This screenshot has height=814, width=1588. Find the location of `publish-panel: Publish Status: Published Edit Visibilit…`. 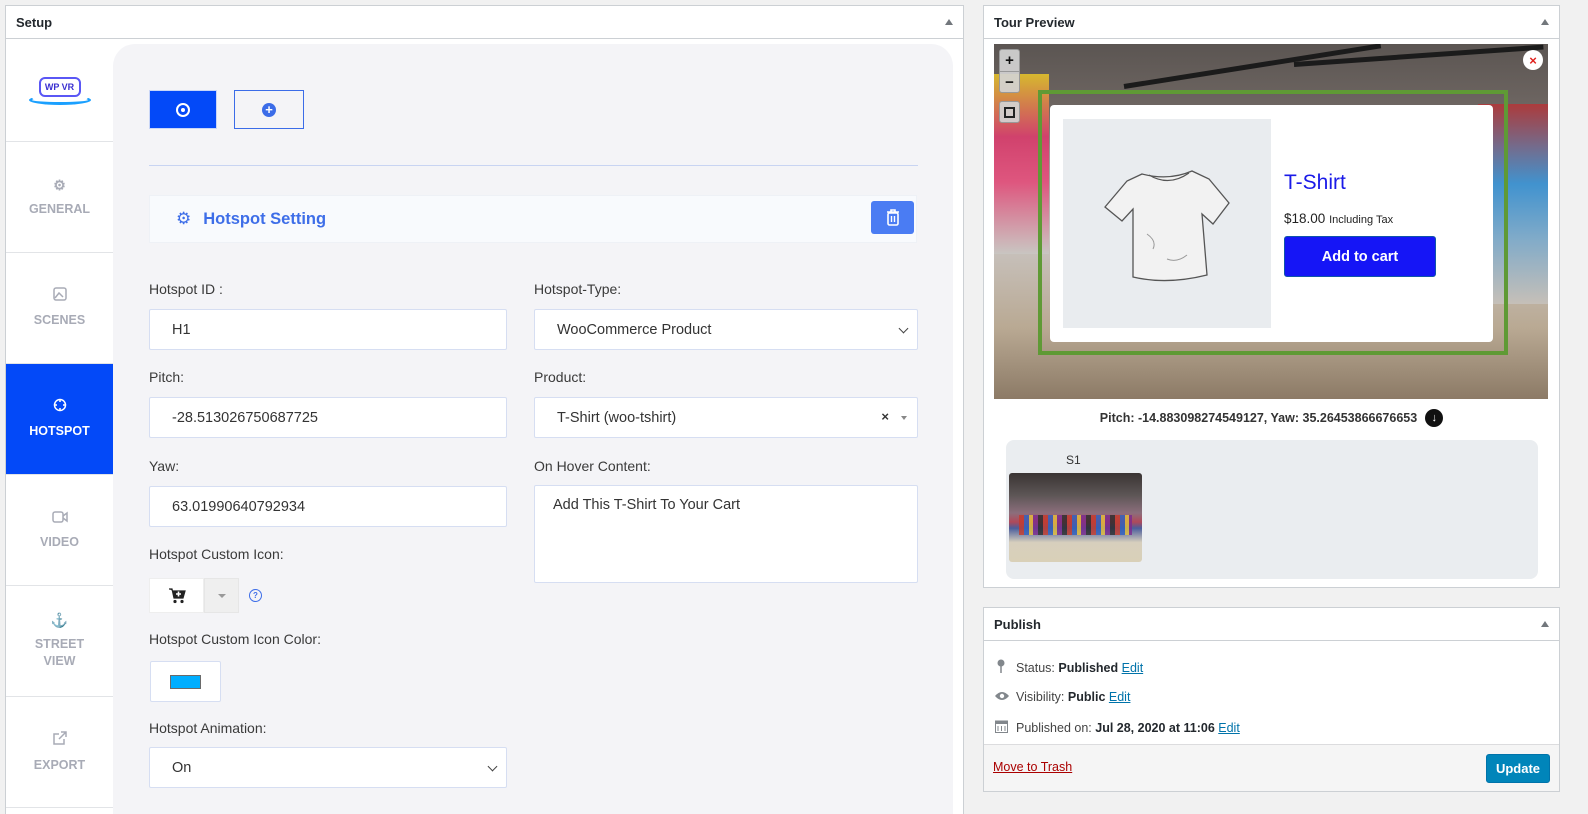

publish-panel: Publish Status: Published Edit Visibilit… is located at coordinates (1271, 699).